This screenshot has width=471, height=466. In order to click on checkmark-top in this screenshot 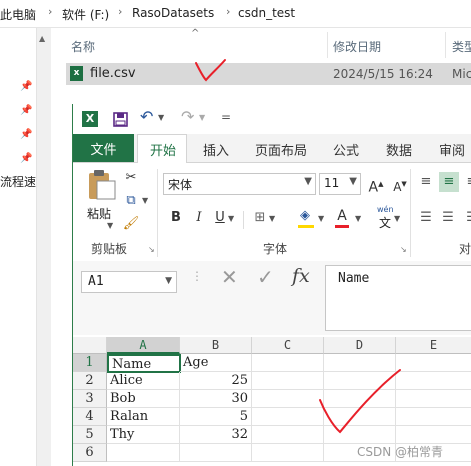, I will do `click(210, 70)`.